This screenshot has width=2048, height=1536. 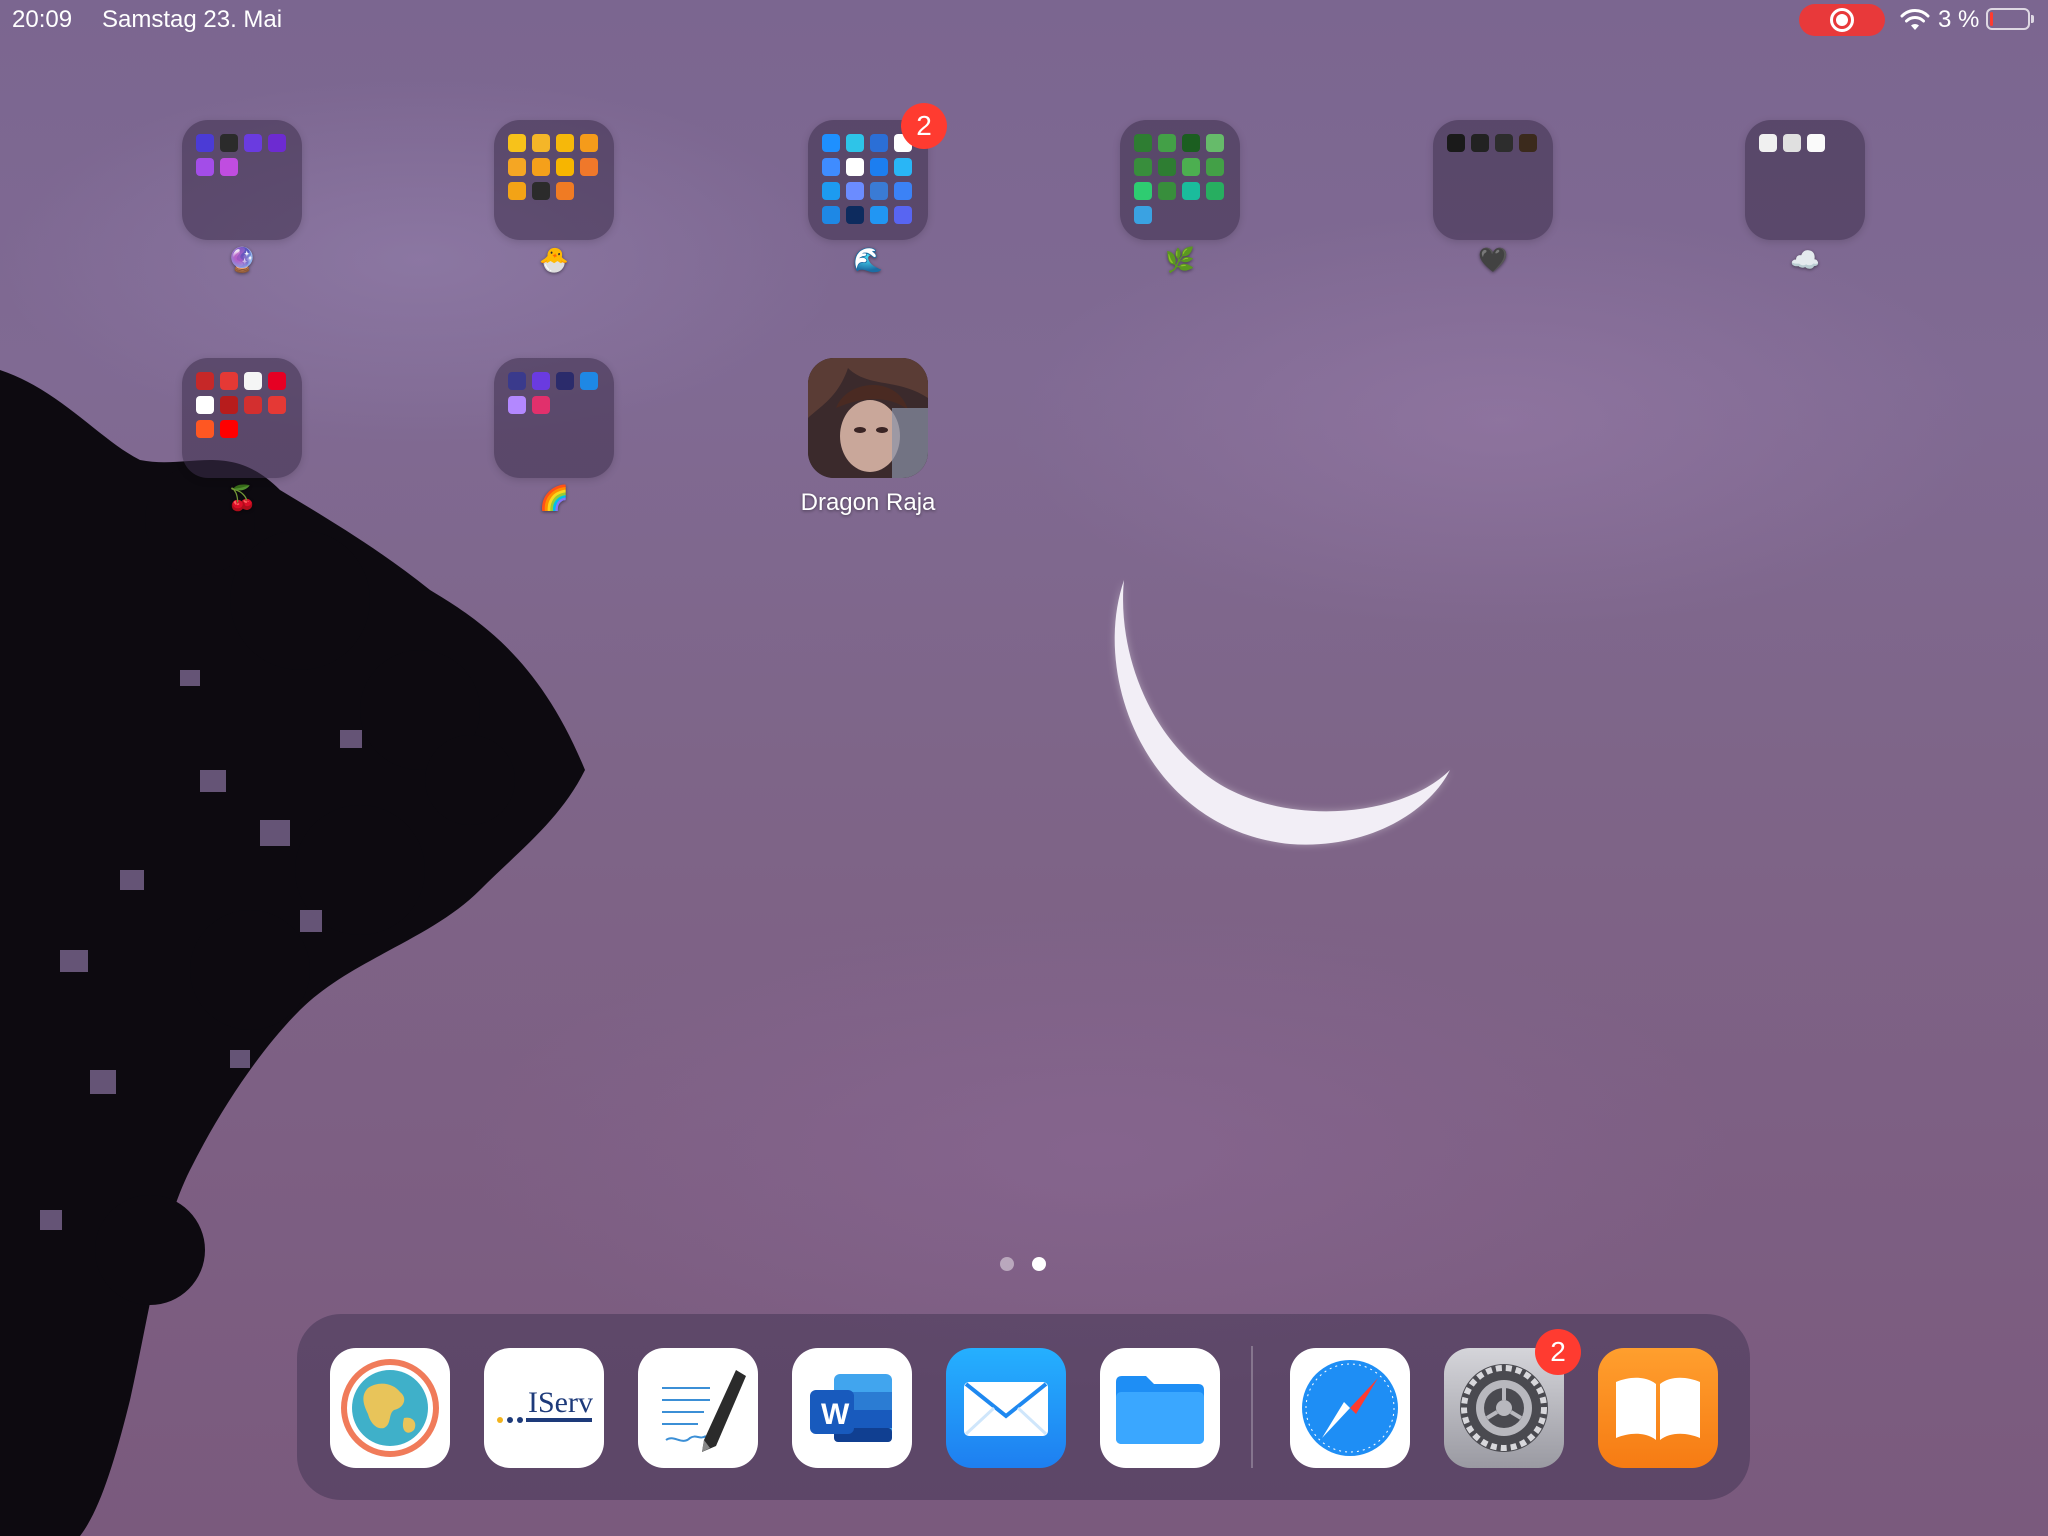 What do you see at coordinates (242, 260) in the screenshot?
I see `folder-label: 🔮` at bounding box center [242, 260].